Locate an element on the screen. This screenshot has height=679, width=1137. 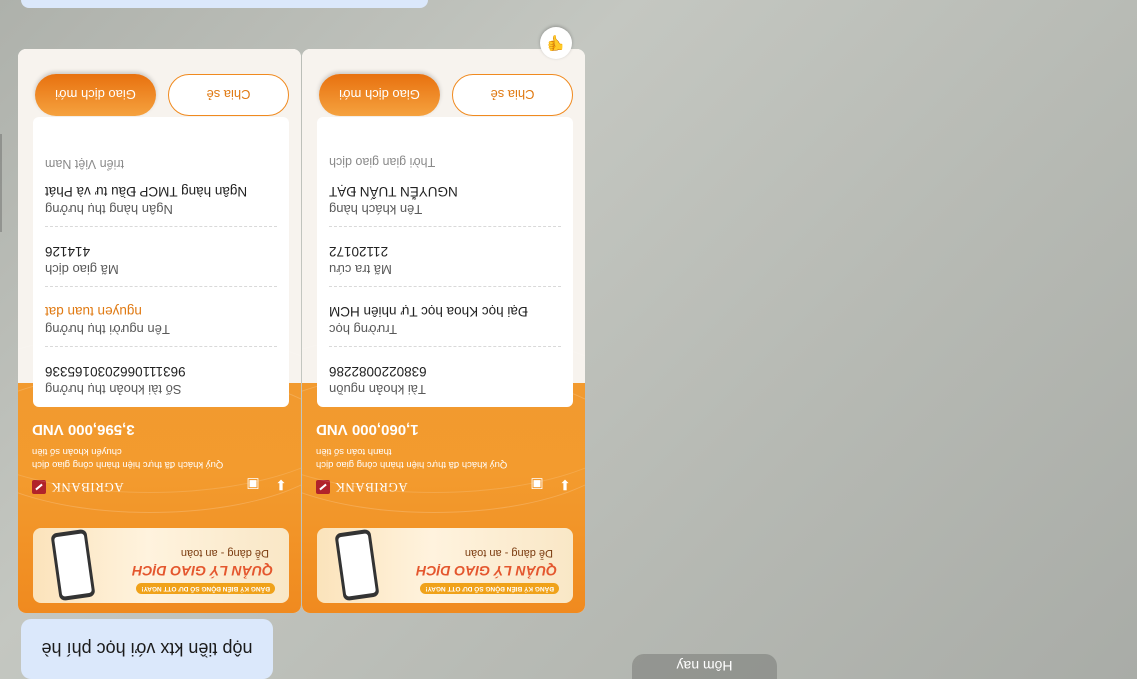
scrollbar is located at coordinates (1, 183).